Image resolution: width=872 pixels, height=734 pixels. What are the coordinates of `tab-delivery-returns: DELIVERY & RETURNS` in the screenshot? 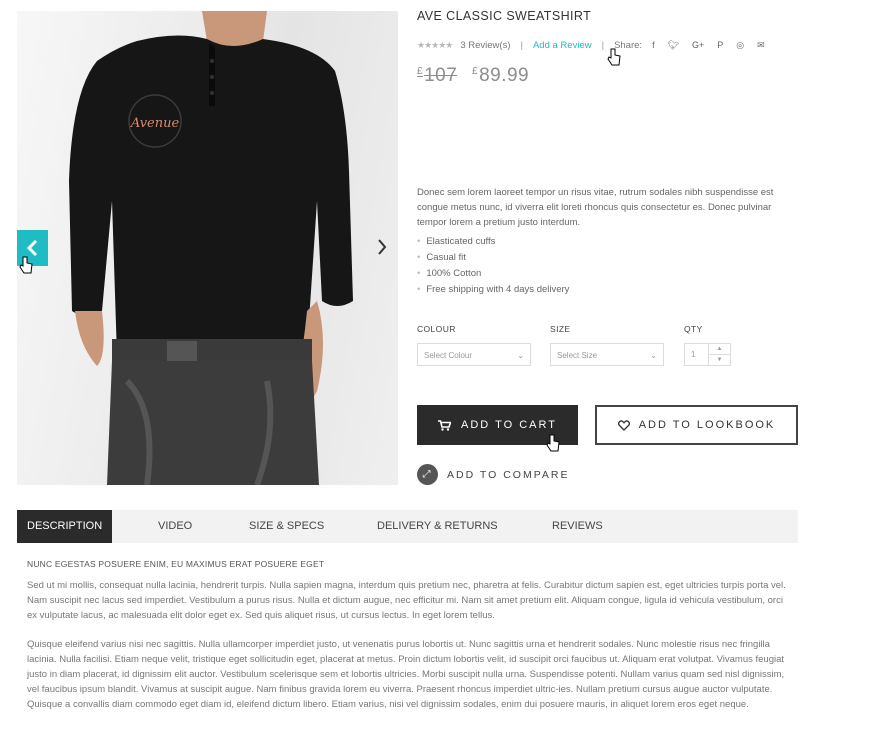 It's located at (437, 526).